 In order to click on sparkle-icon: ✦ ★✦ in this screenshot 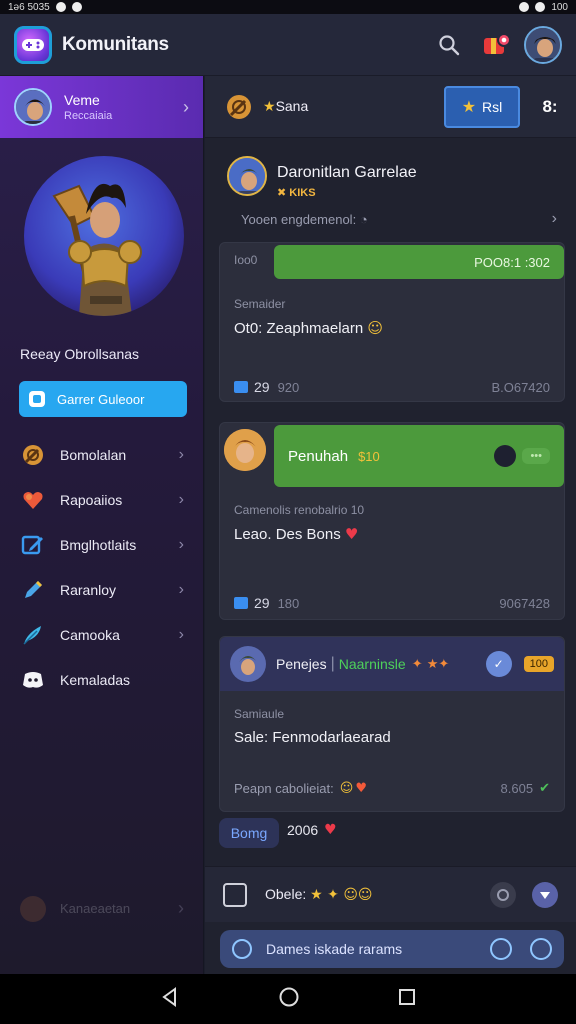, I will do `click(430, 664)`.